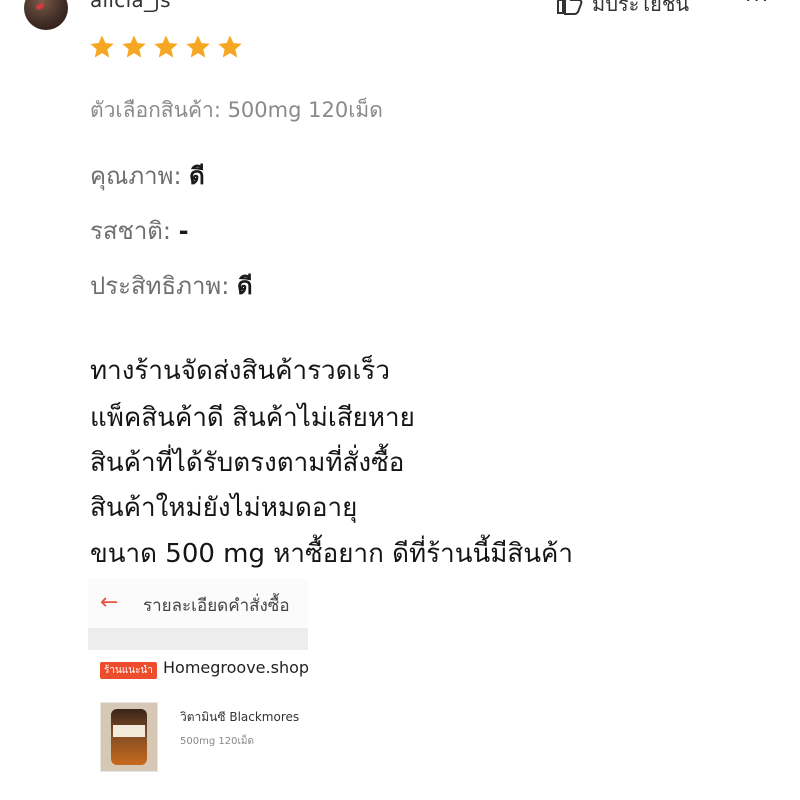 The image size is (800, 800). I want to click on divider, so click(198, 639).